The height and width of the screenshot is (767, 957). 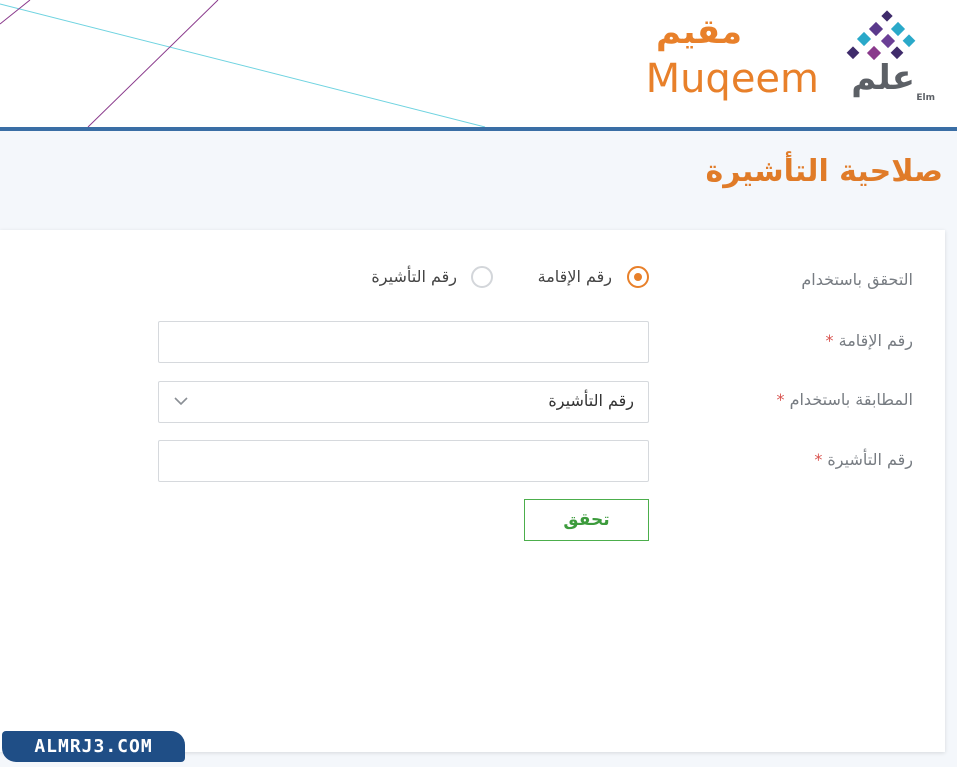 I want to click on iqama-number-label-text: رقم الإقامة, so click(x=875, y=340).